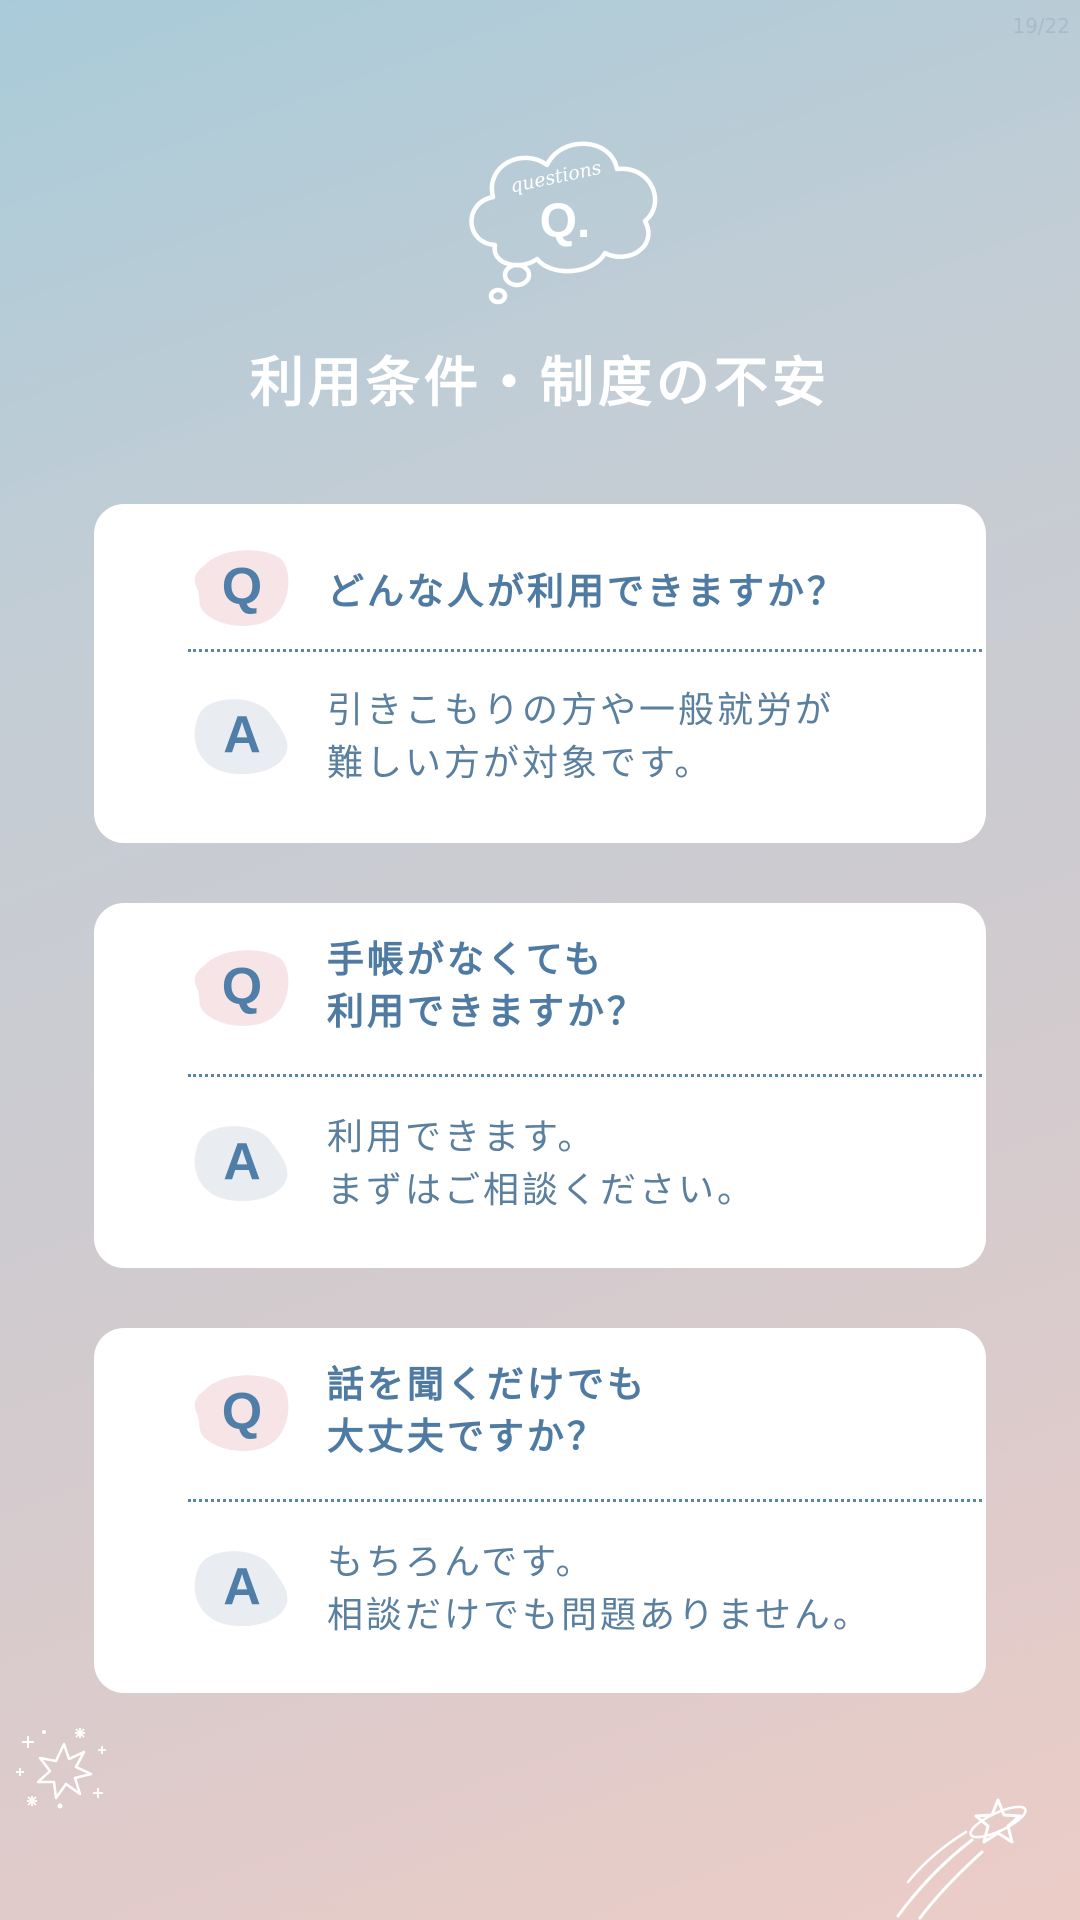 The width and height of the screenshot is (1080, 1920). I want to click on cloud-script-text: questions, so click(555, 177).